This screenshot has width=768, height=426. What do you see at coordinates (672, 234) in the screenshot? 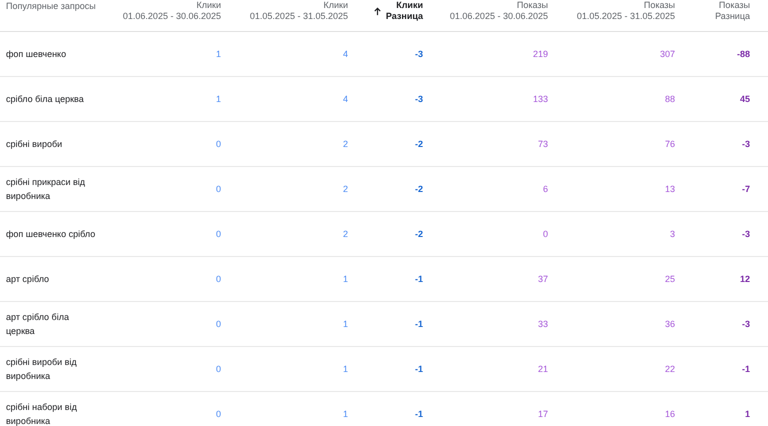
I see `table-cell: 3` at bounding box center [672, 234].